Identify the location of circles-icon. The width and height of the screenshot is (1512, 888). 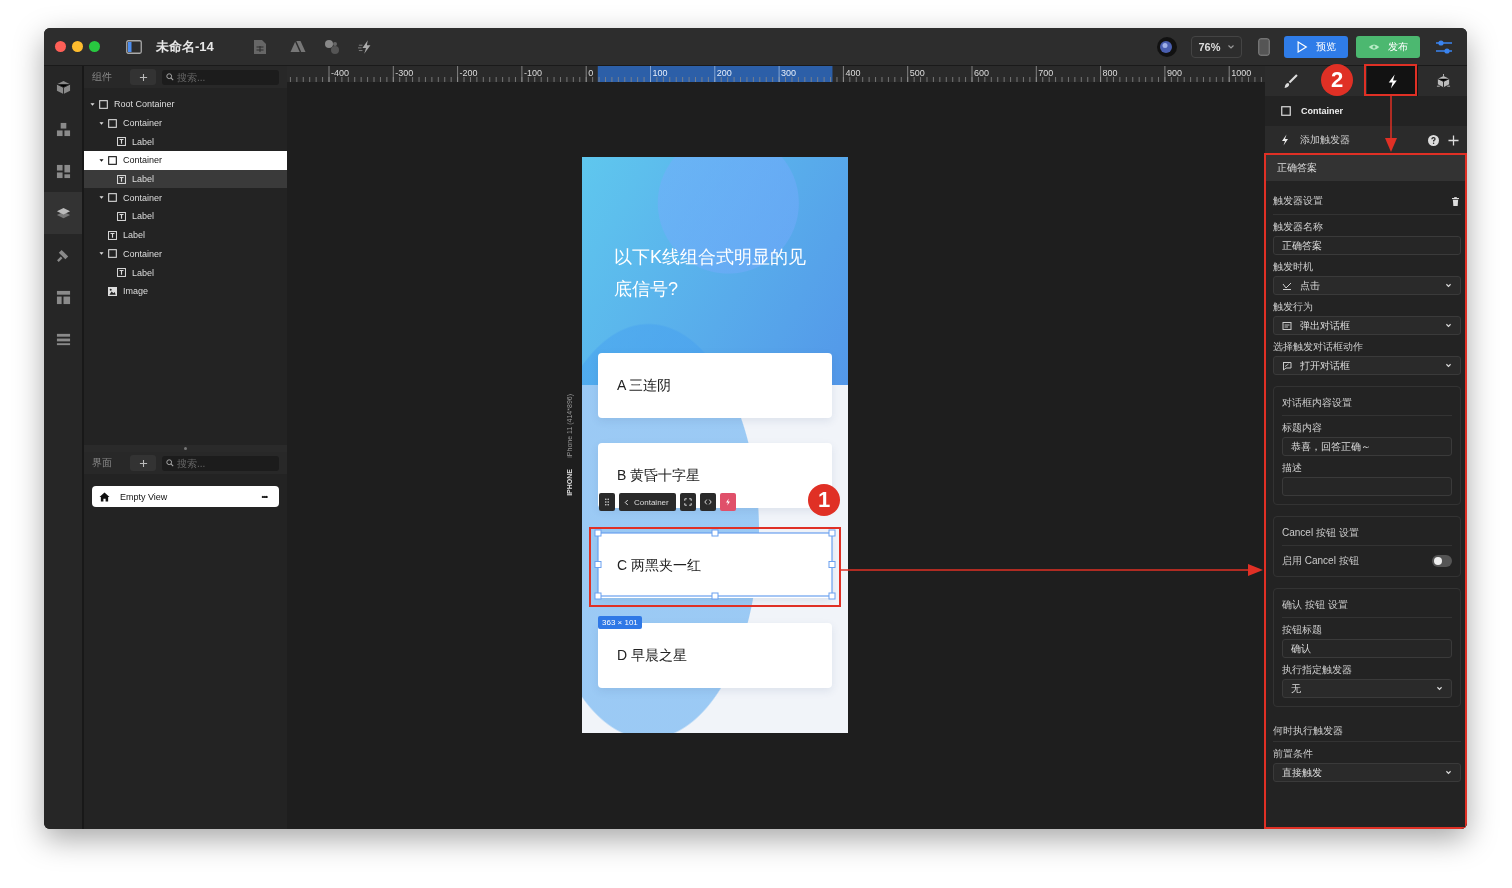
(331, 46).